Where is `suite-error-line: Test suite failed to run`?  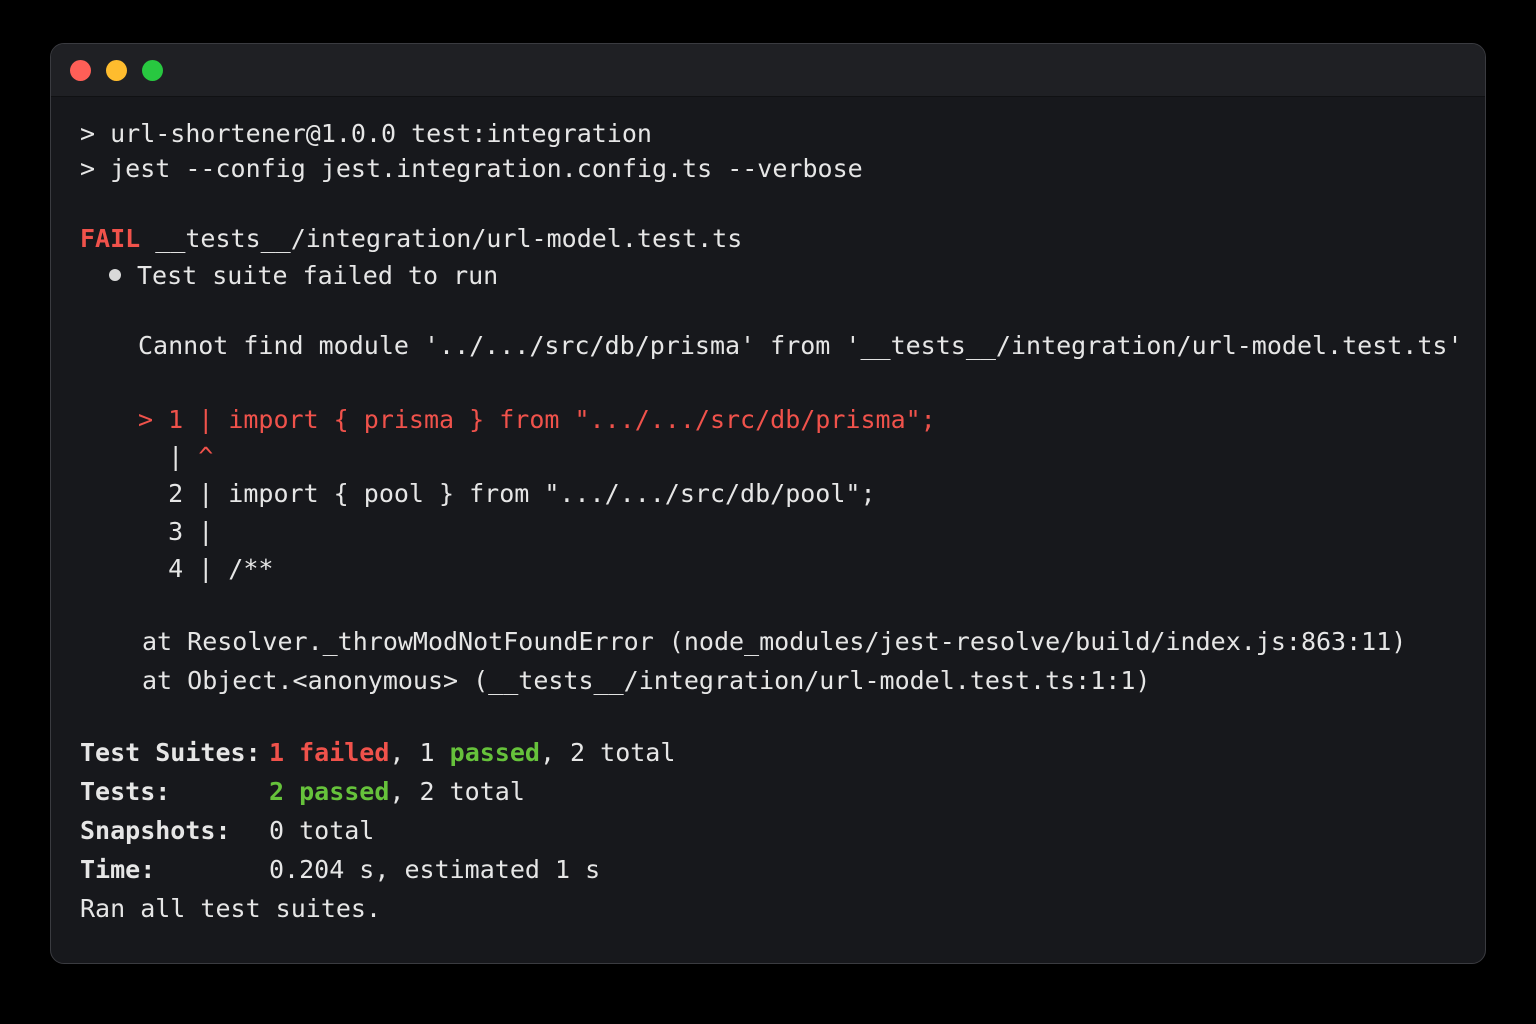
suite-error-line: Test suite failed to run is located at coordinates (303, 276).